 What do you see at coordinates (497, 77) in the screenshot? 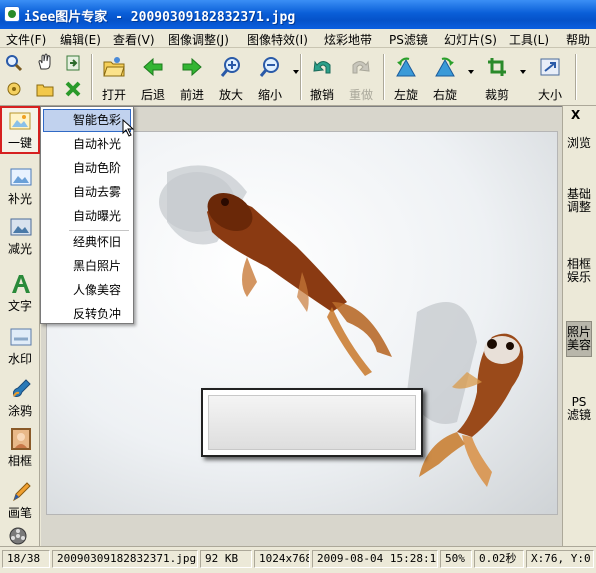
I see `crop-button: 裁剪` at bounding box center [497, 77].